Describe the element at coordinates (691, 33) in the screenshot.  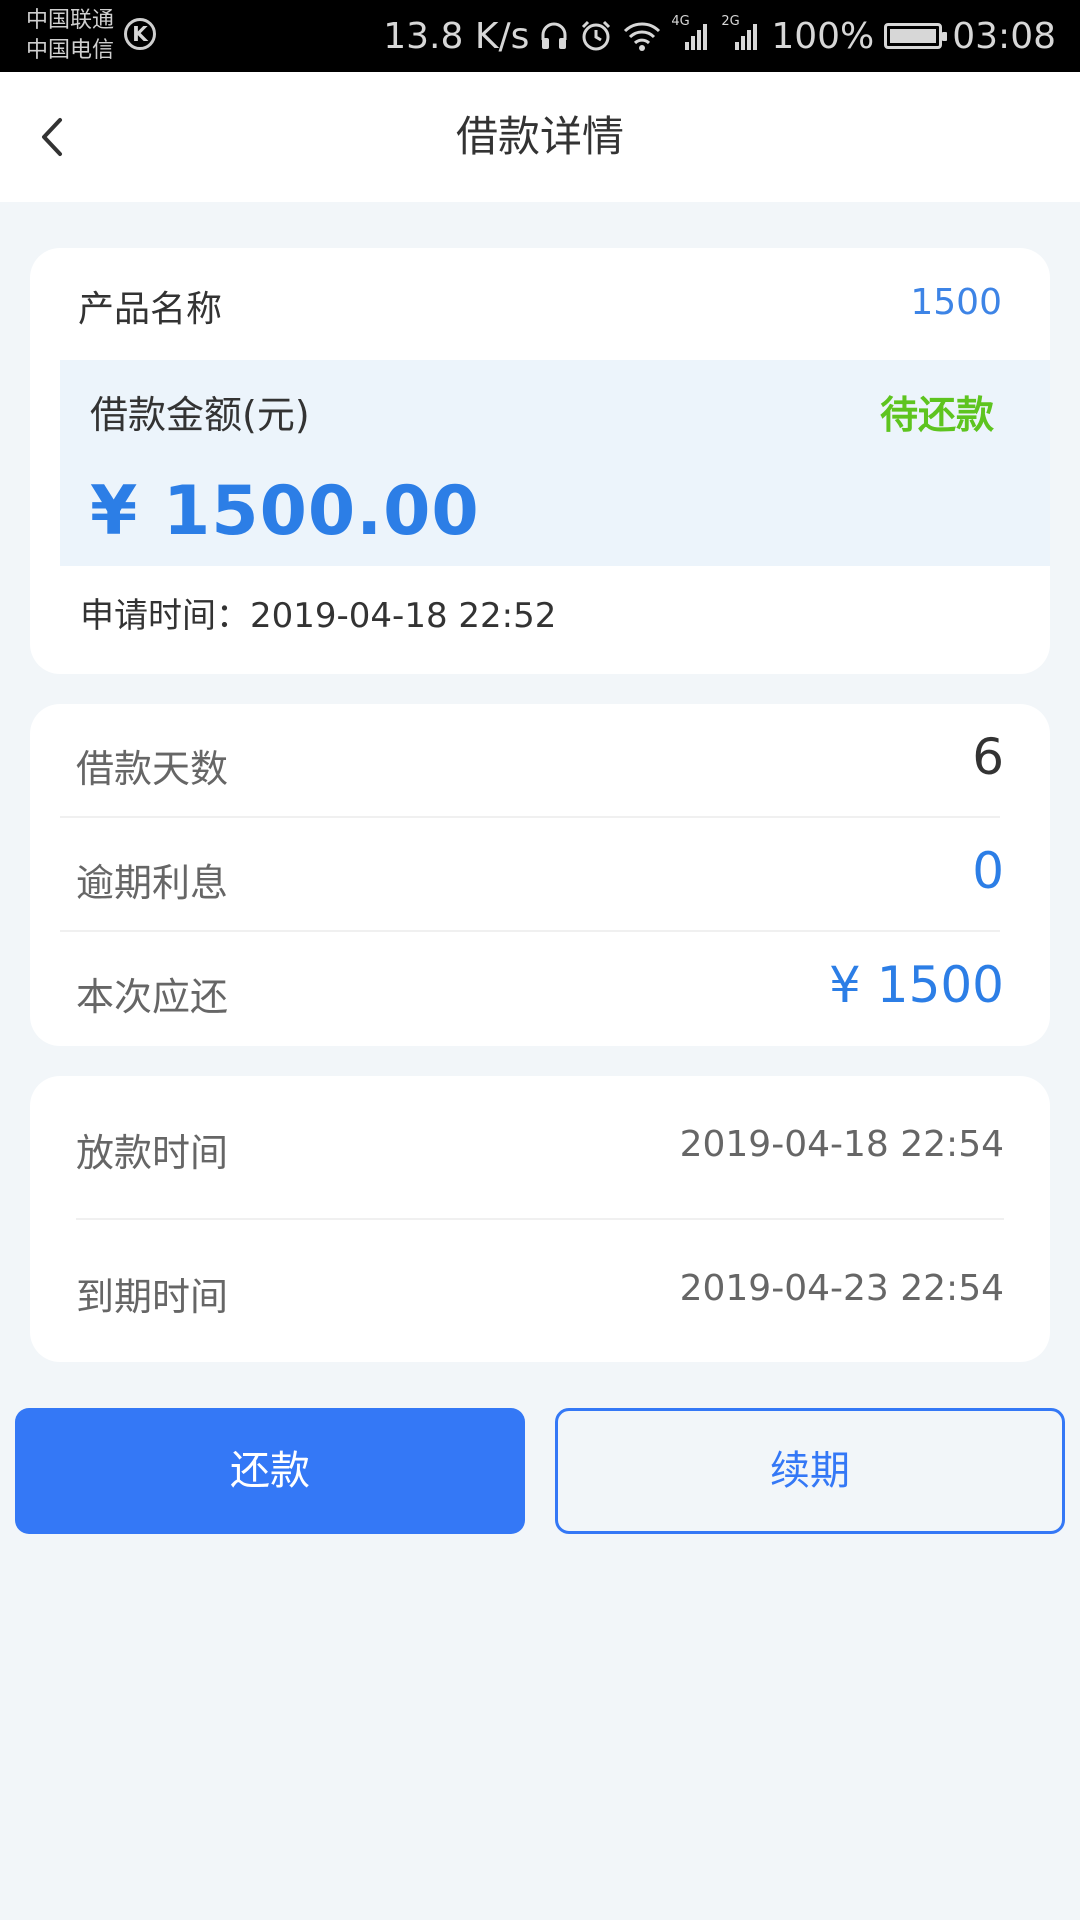
I see `signal-4g-icon: 4G` at that location.